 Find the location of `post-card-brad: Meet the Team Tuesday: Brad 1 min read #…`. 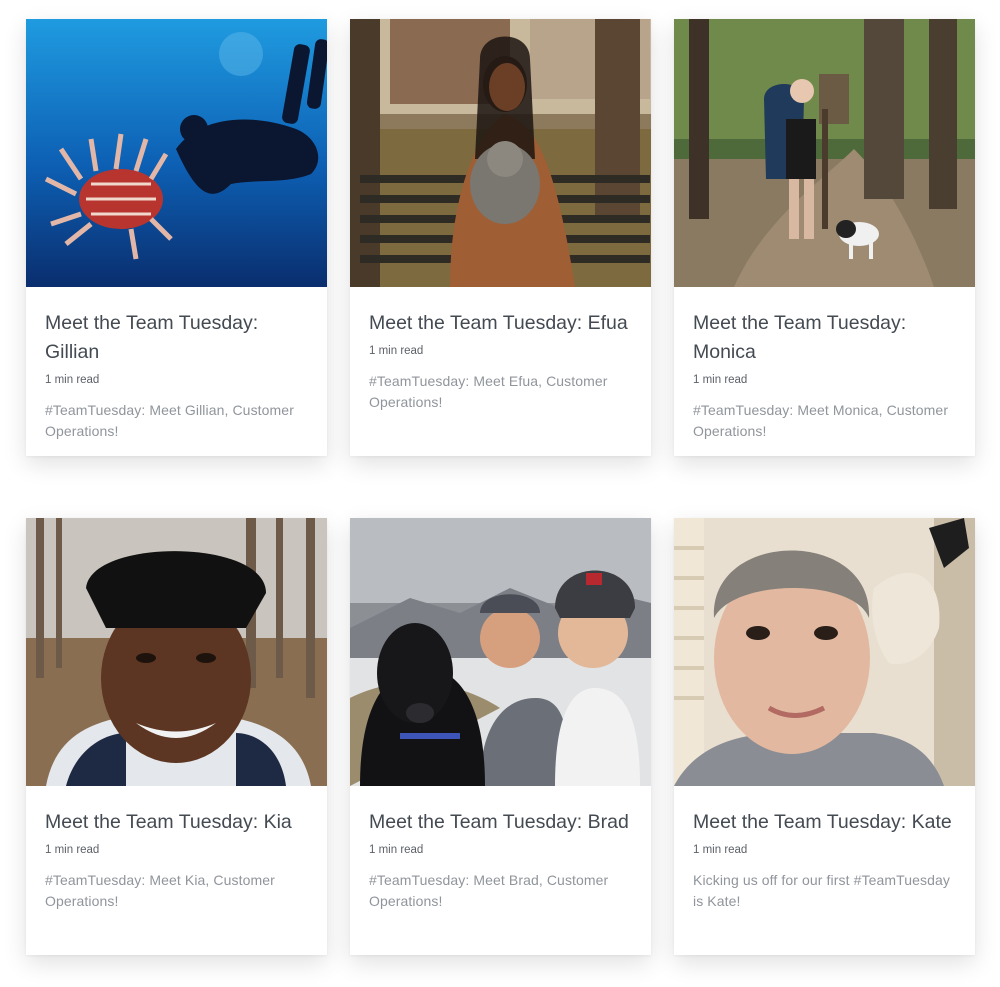

post-card-brad: Meet the Team Tuesday: Brad 1 min read #… is located at coordinates (500, 736).